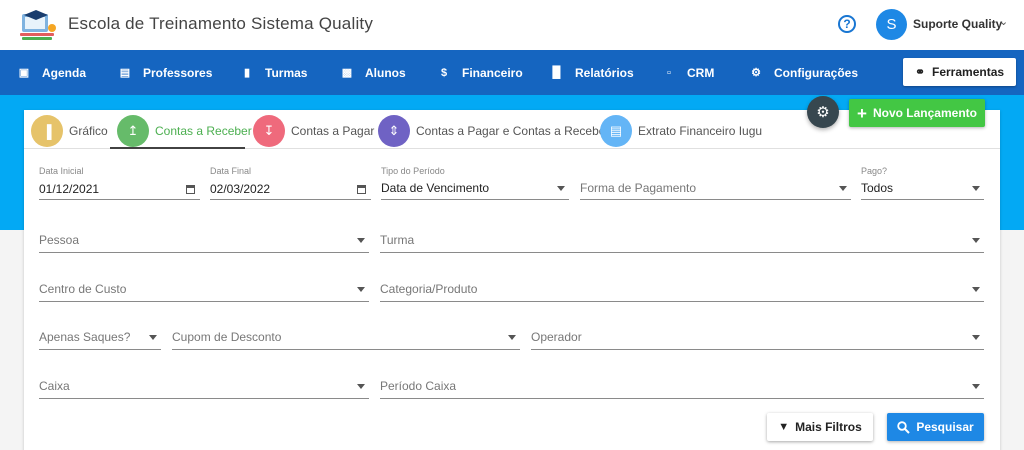 The image size is (1024, 450). I want to click on tab-label: Contas a Pagar e Contas a Receber, so click(513, 131).